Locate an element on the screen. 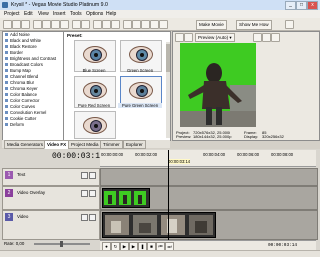 This screenshot has width=320, height=257. fx-label: Broadcast Colors is located at coordinates (26, 64).